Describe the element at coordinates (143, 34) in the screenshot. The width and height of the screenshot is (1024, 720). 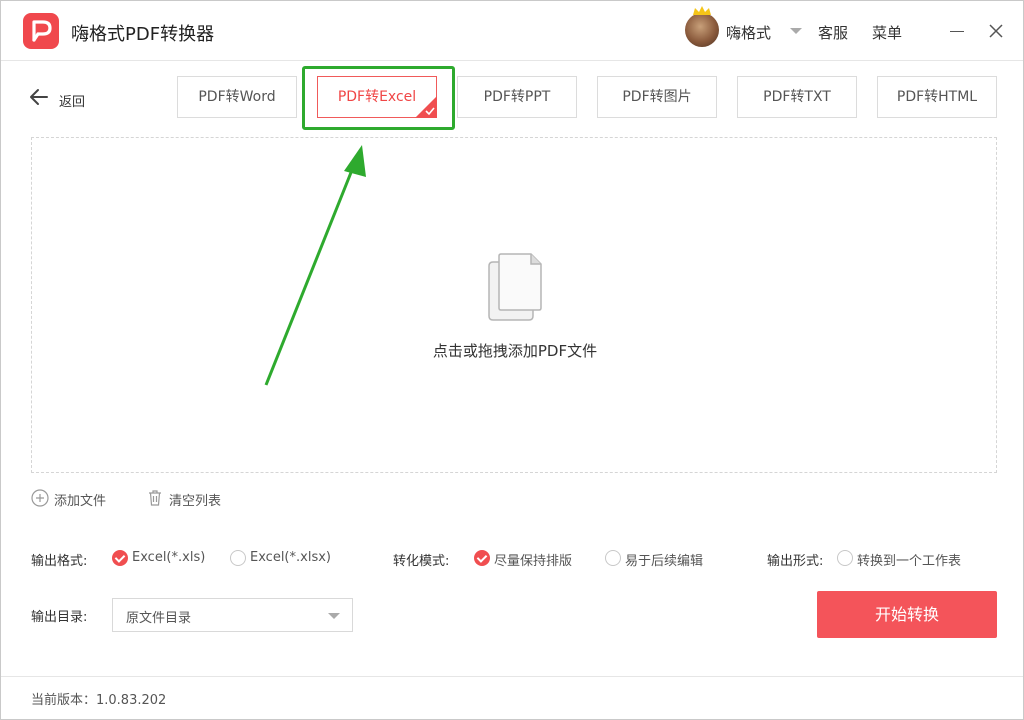
I see `app-title: 嗨格式PDF转换器` at that location.